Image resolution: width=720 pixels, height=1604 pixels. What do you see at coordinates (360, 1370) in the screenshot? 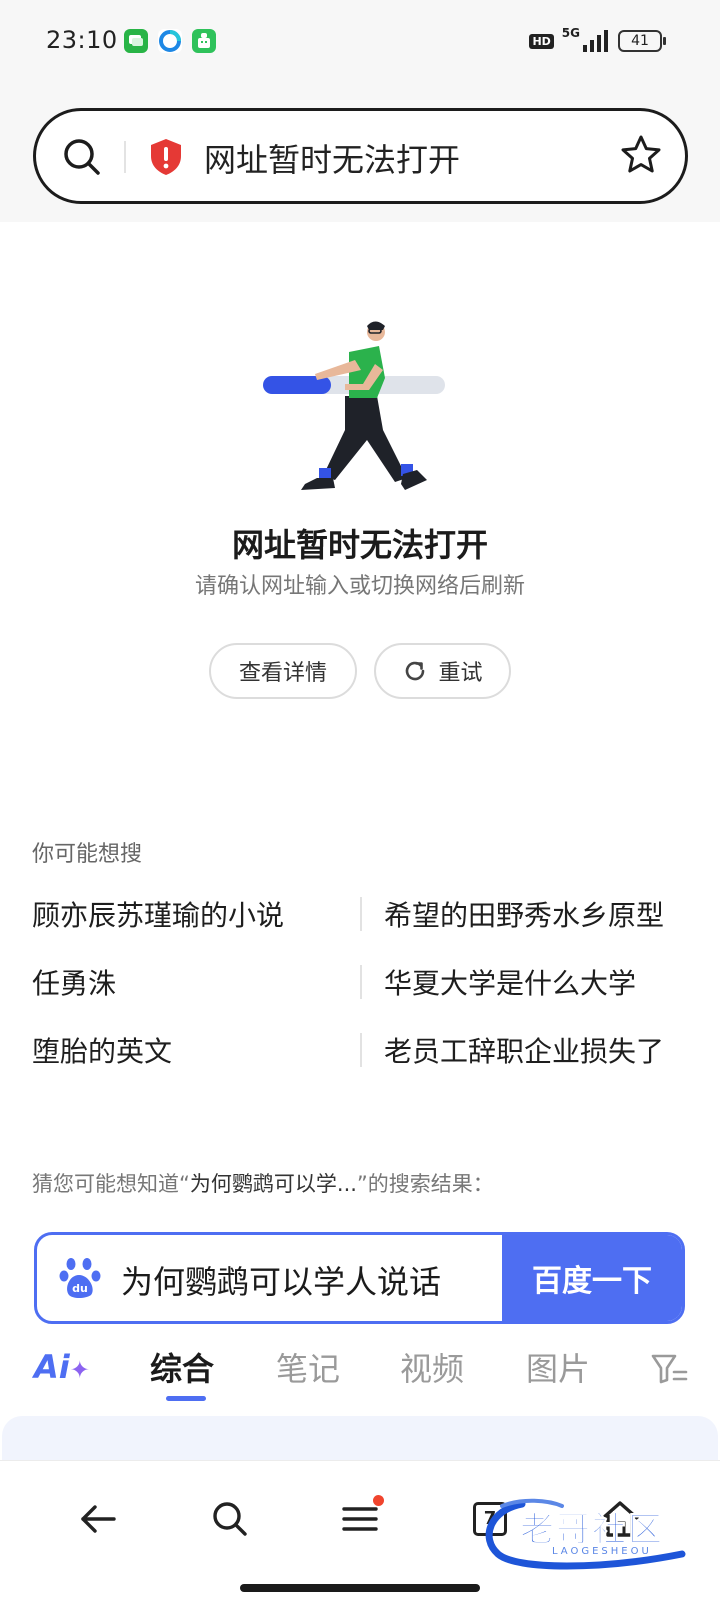
I see `result-tabs: Ai✦ 综合 笔记 视频 图片` at bounding box center [360, 1370].